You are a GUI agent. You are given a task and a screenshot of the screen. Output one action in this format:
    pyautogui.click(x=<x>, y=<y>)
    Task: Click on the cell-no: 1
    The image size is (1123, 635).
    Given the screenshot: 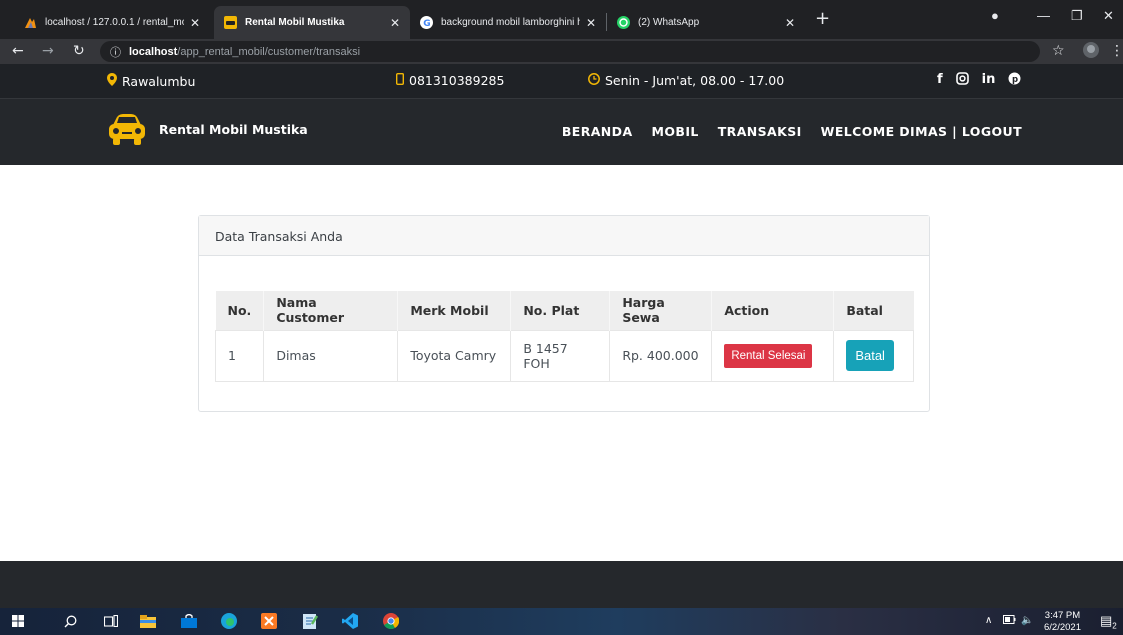 What is the action you would take?
    pyautogui.click(x=239, y=355)
    